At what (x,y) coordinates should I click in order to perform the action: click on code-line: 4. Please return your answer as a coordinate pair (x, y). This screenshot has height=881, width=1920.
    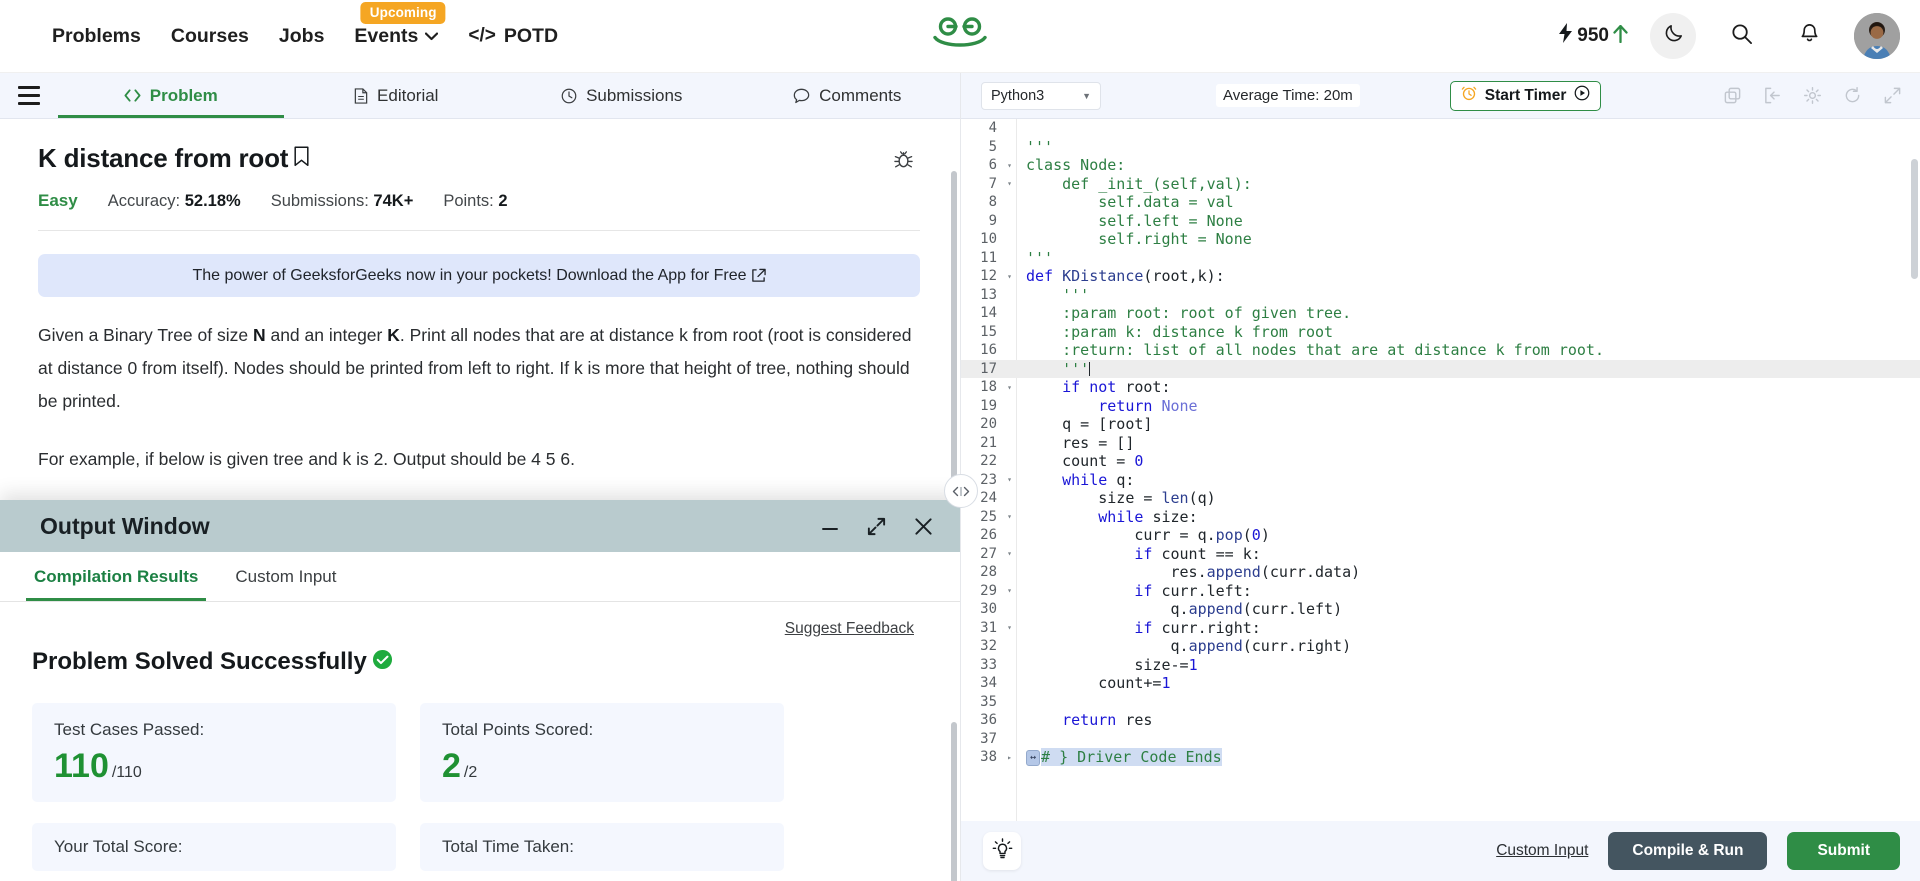
    Looking at the image, I should click on (1440, 128).